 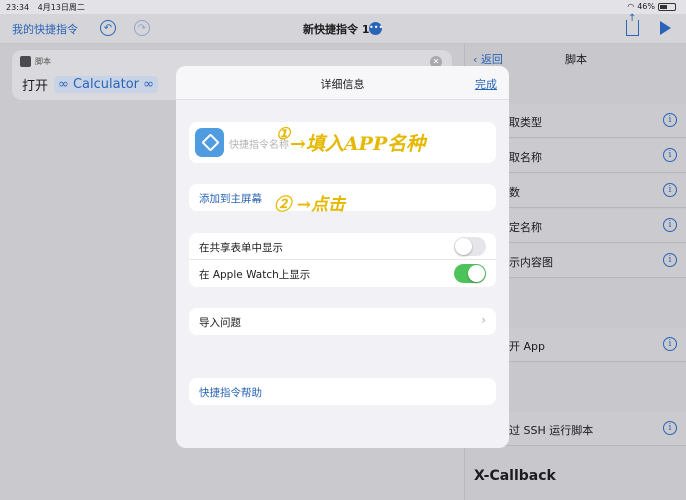 I want to click on modal-title: 详细信息, so click(x=342, y=84).